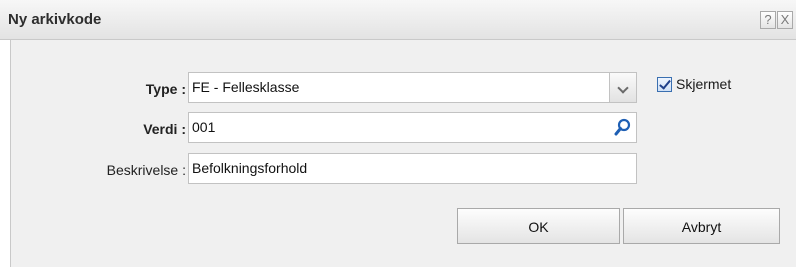 This screenshot has height=267, width=796. I want to click on verdi-label: Verdi :, so click(164, 129).